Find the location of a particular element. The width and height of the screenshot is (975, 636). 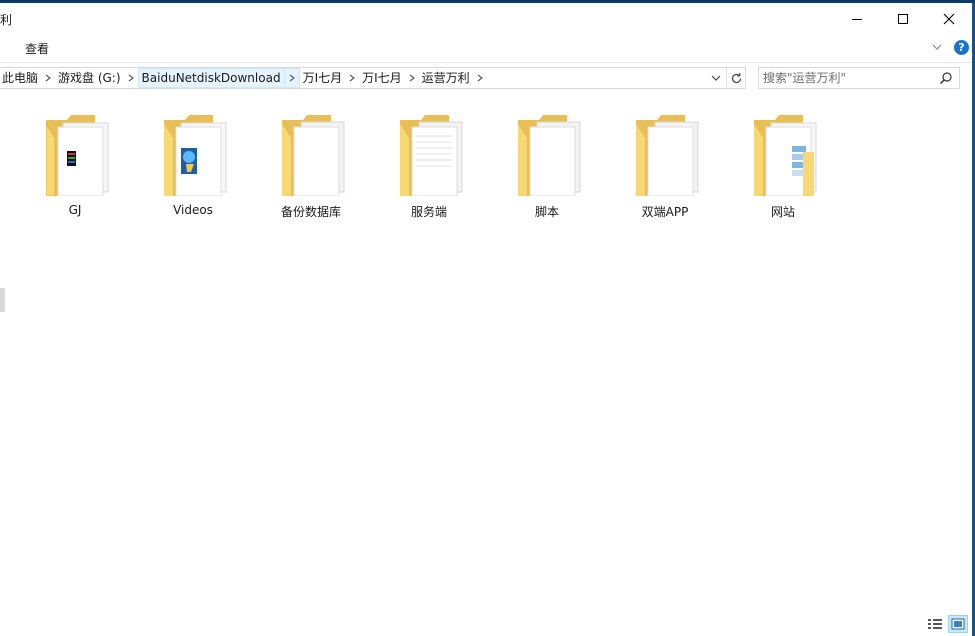

close-icon is located at coordinates (949, 19).